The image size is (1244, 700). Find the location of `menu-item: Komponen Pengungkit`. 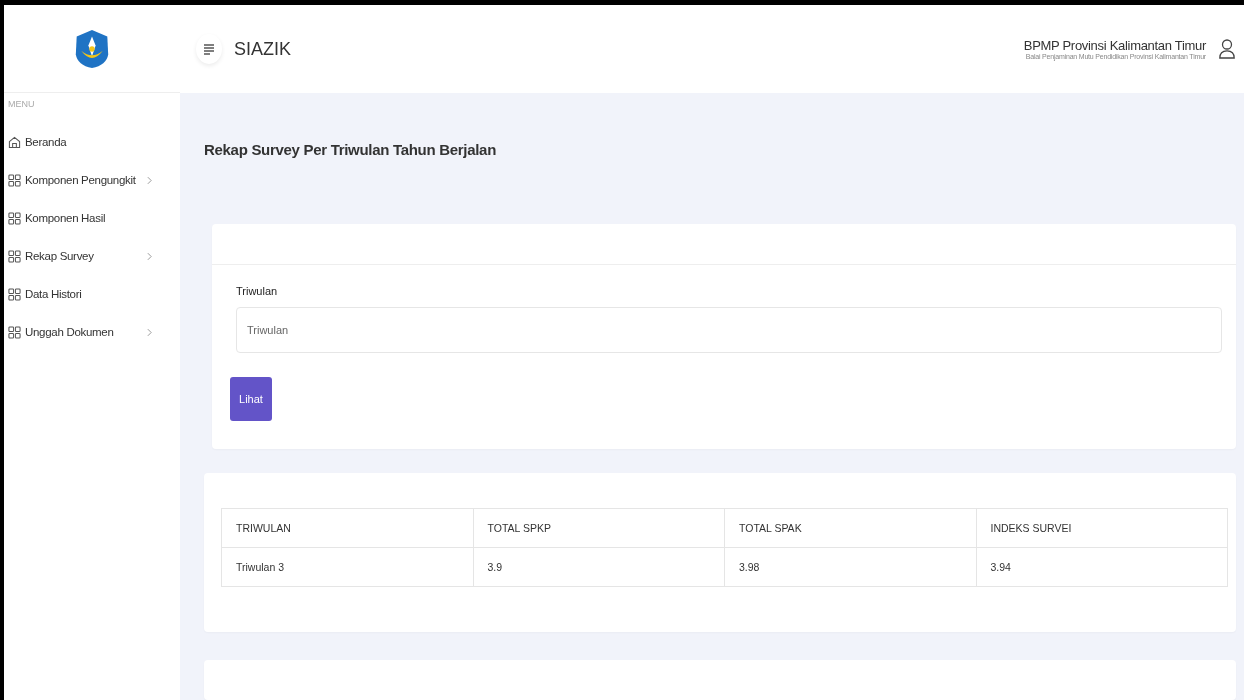

menu-item: Komponen Pengungkit is located at coordinates (80, 180).